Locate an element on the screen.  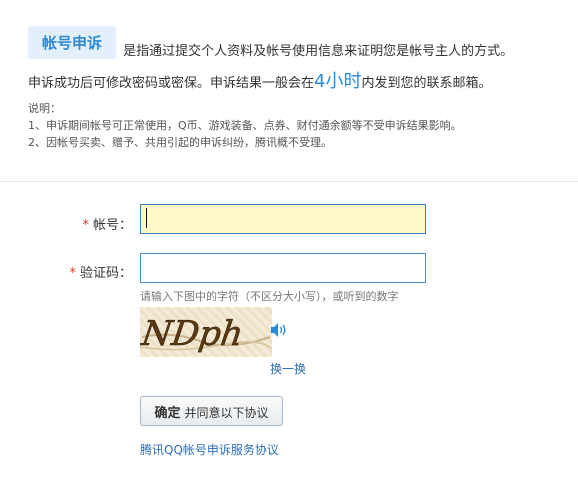
account-input is located at coordinates (283, 219).